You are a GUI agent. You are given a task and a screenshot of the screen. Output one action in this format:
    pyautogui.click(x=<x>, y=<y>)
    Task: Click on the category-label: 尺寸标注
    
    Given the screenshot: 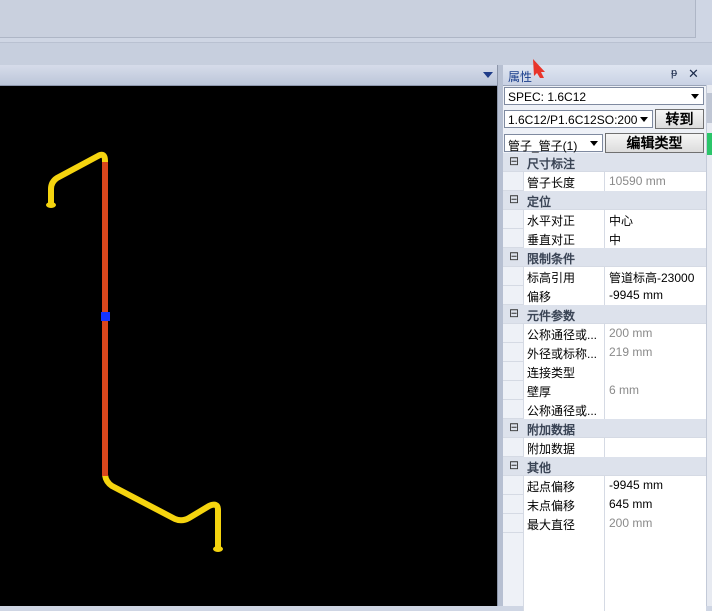 What is the action you would take?
    pyautogui.click(x=551, y=164)
    